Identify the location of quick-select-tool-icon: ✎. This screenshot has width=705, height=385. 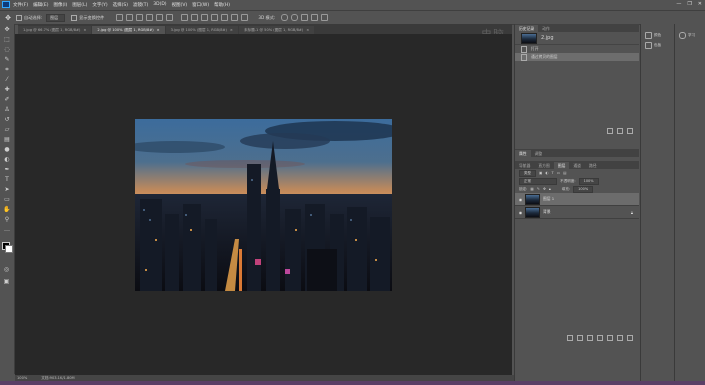
(7, 59).